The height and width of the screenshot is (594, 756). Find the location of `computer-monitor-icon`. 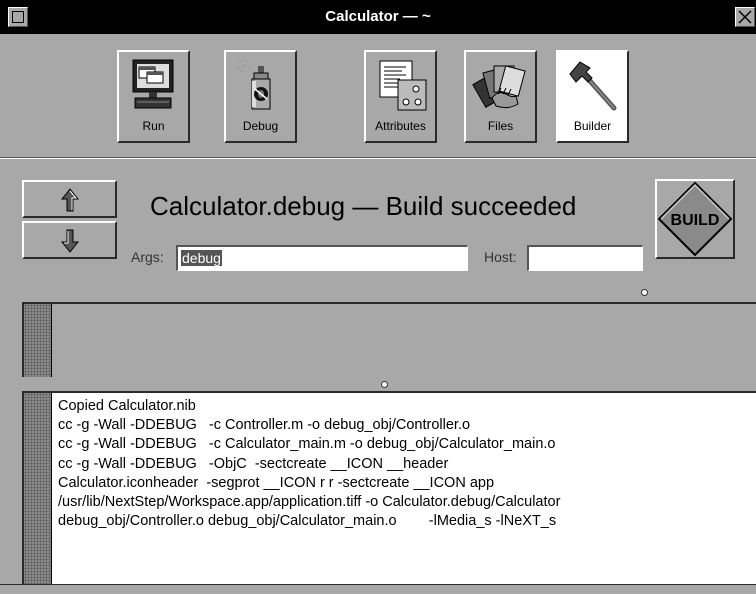

computer-monitor-icon is located at coordinates (153, 84).